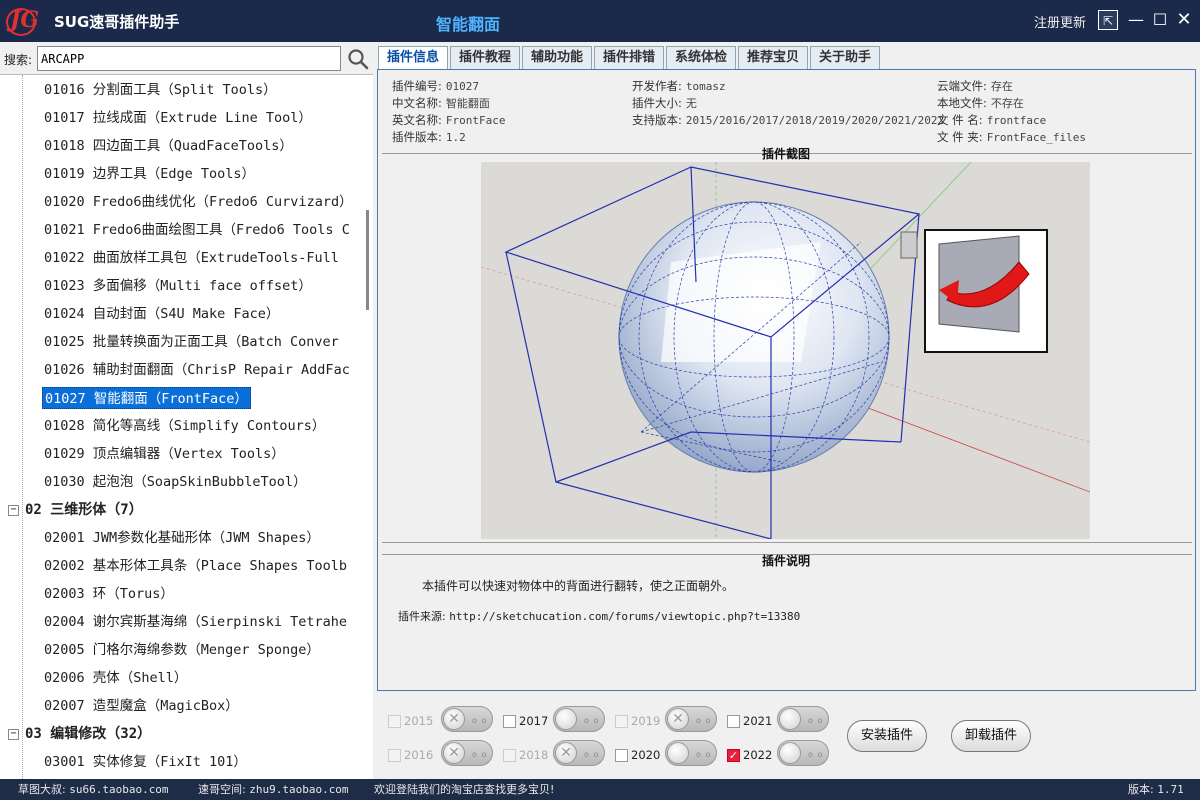 The image size is (1200, 800). What do you see at coordinates (1184, 20) in the screenshot?
I see `close-icon: ✕` at bounding box center [1184, 20].